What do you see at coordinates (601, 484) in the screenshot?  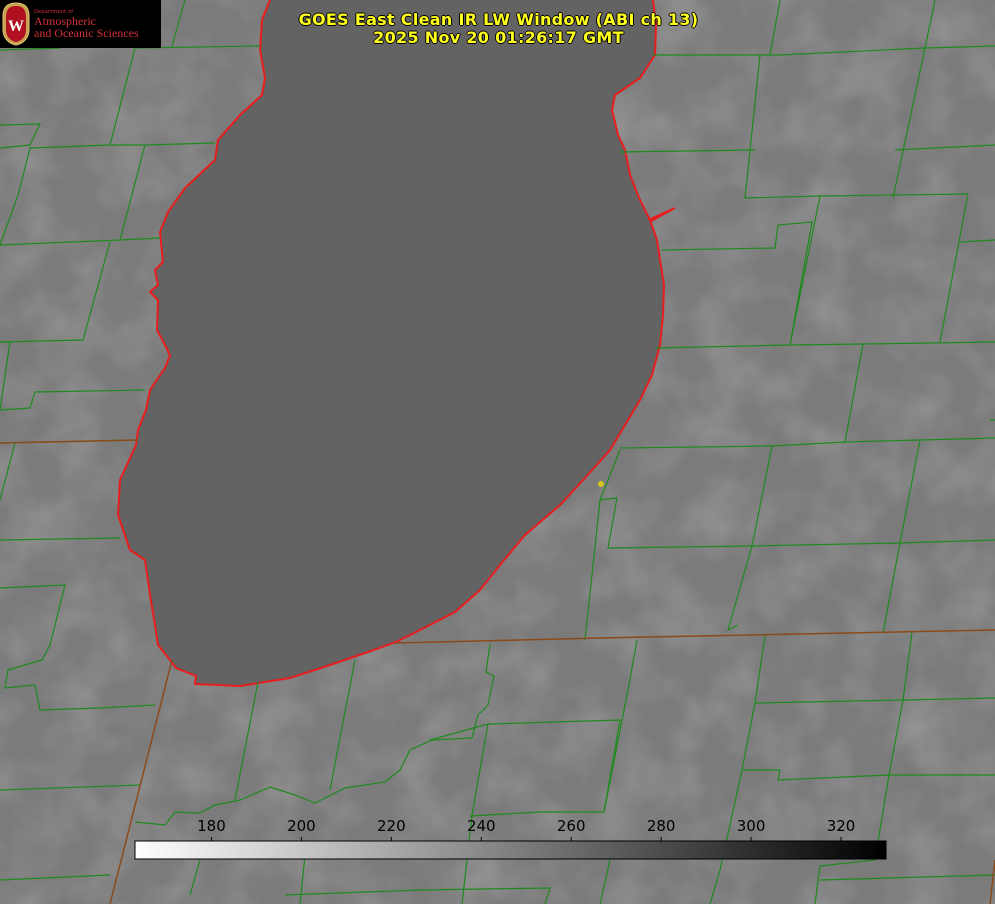 I see `location-marker` at bounding box center [601, 484].